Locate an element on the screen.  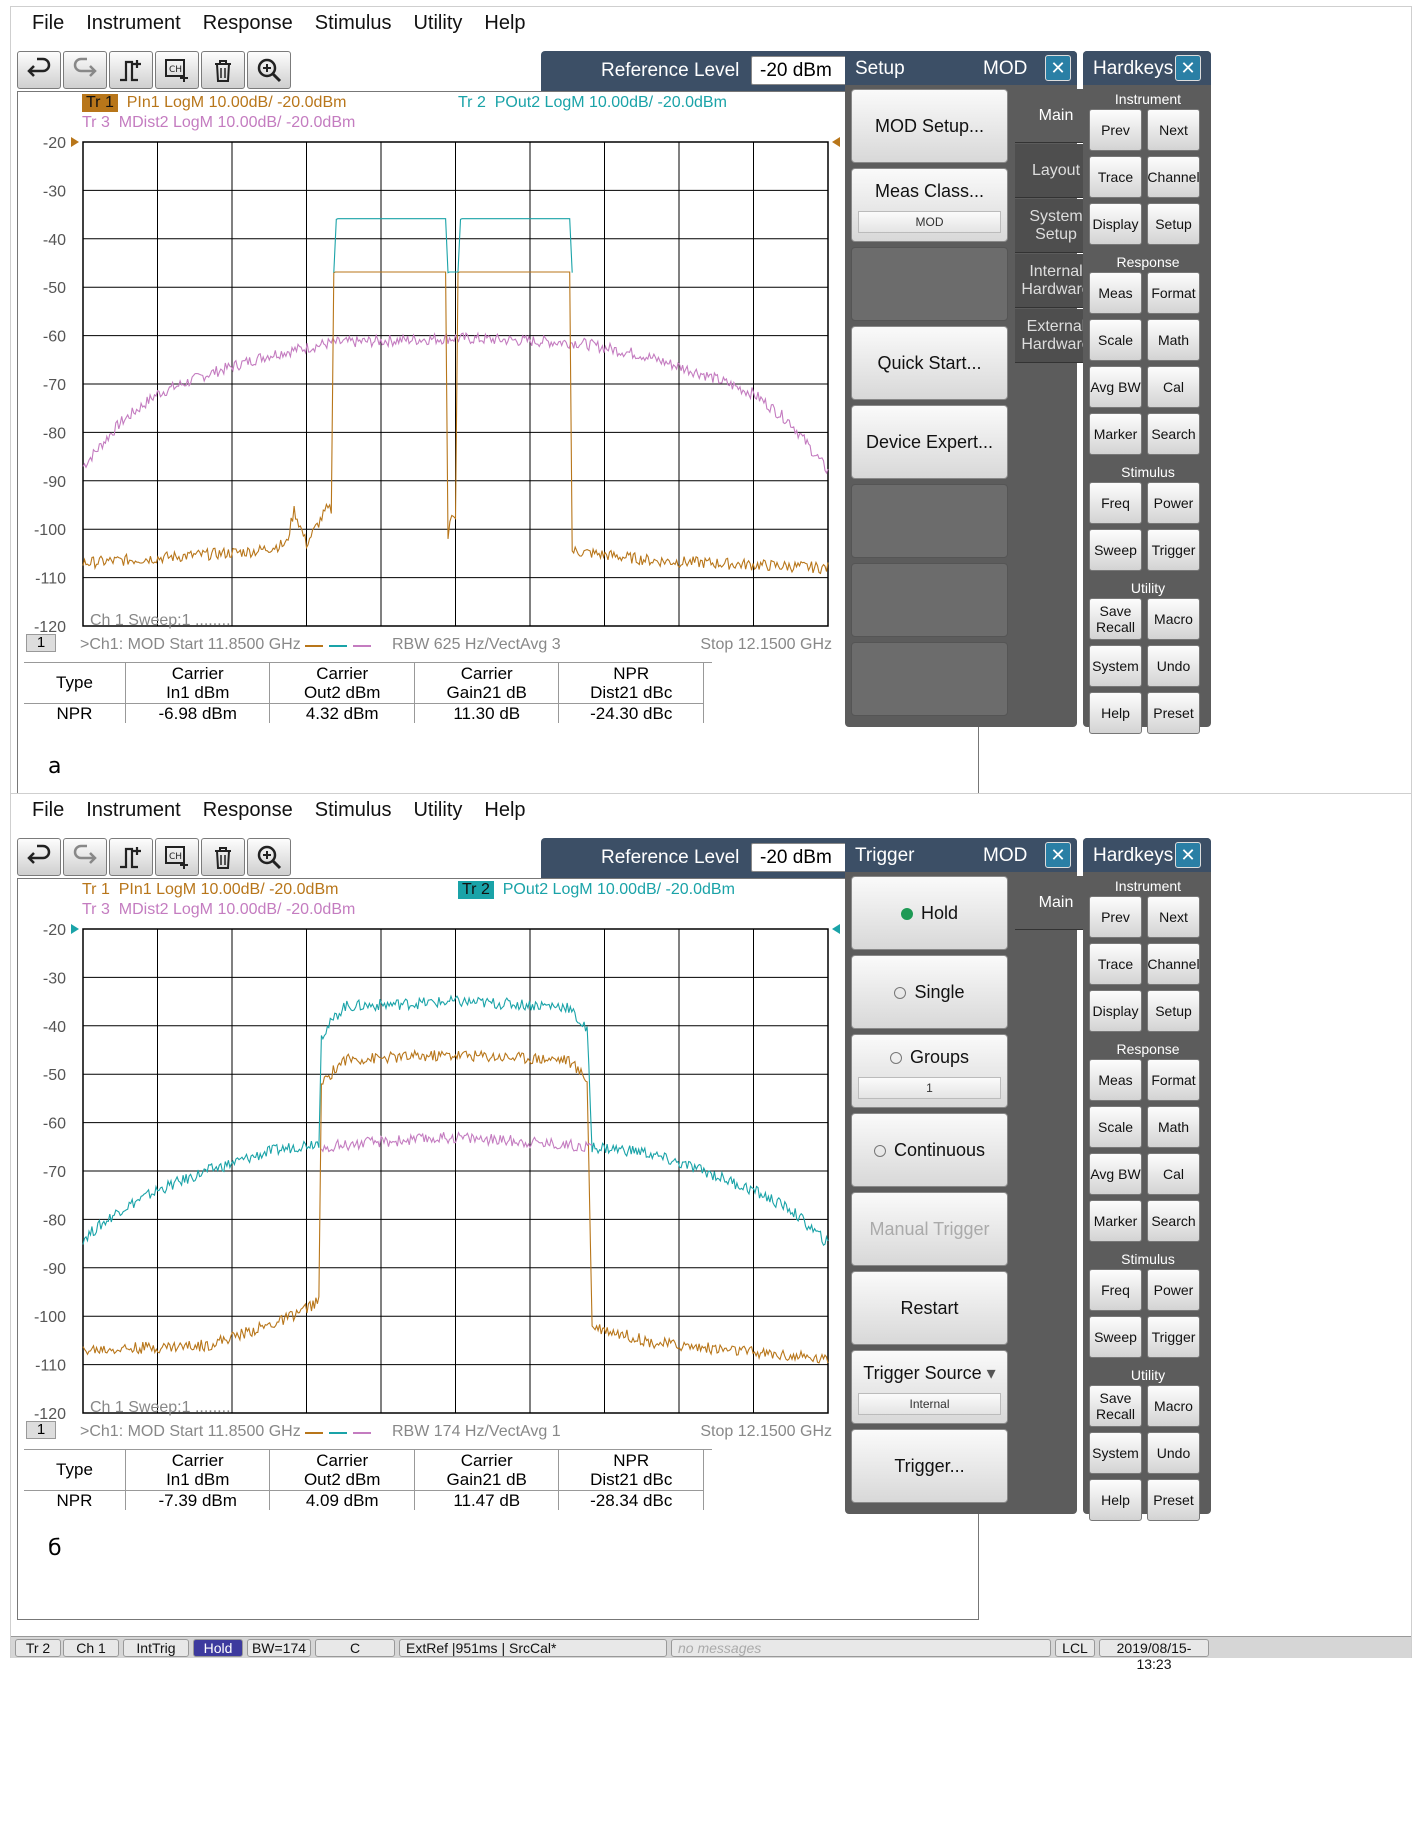
status-field: BW=174 is located at coordinates (279, 1648).